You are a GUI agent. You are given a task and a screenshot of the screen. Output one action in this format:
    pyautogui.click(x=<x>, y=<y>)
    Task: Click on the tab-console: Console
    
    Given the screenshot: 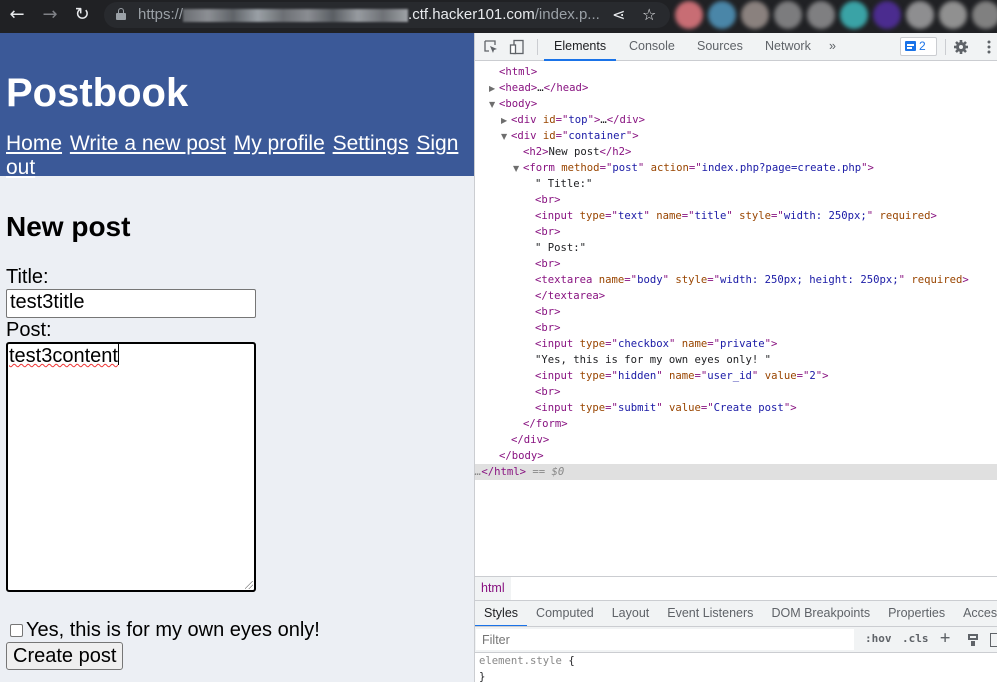 What is the action you would take?
    pyautogui.click(x=652, y=47)
    